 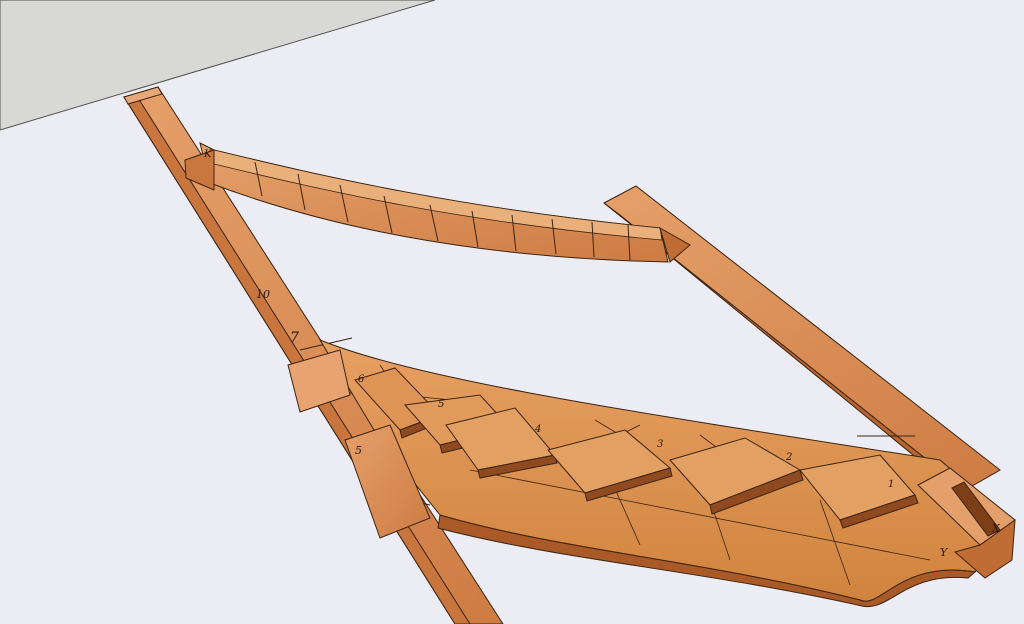 I want to click on mark-right-cap: X, so click(x=996, y=528).